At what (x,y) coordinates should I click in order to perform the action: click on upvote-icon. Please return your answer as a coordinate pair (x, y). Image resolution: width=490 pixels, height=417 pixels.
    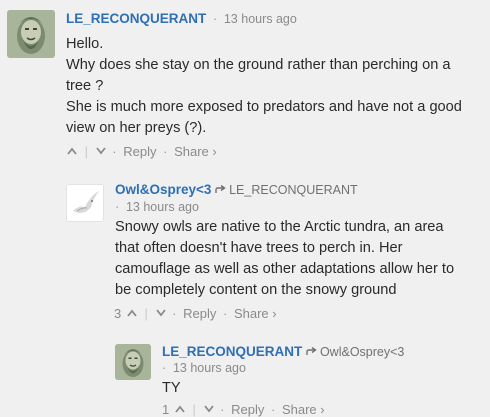
    Looking at the image, I should click on (180, 410).